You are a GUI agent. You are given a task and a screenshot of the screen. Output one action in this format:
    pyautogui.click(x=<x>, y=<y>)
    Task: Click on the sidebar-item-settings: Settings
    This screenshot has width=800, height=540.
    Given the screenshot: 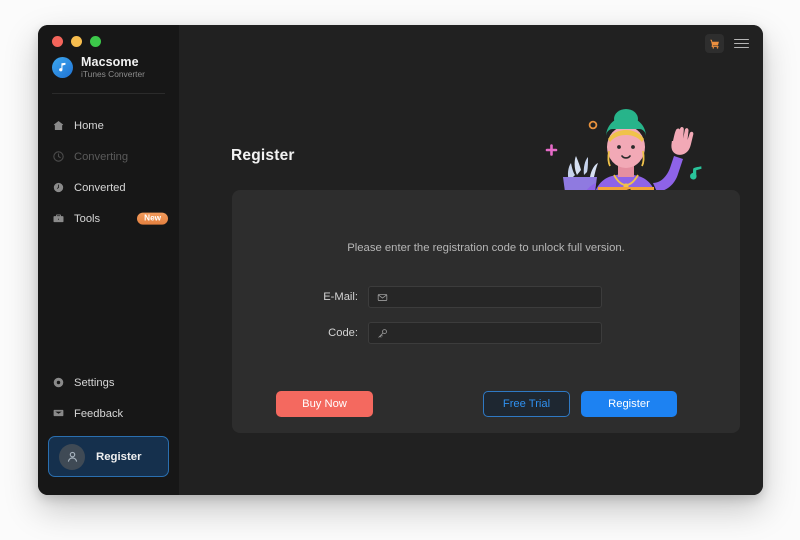 What is the action you would take?
    pyautogui.click(x=108, y=382)
    